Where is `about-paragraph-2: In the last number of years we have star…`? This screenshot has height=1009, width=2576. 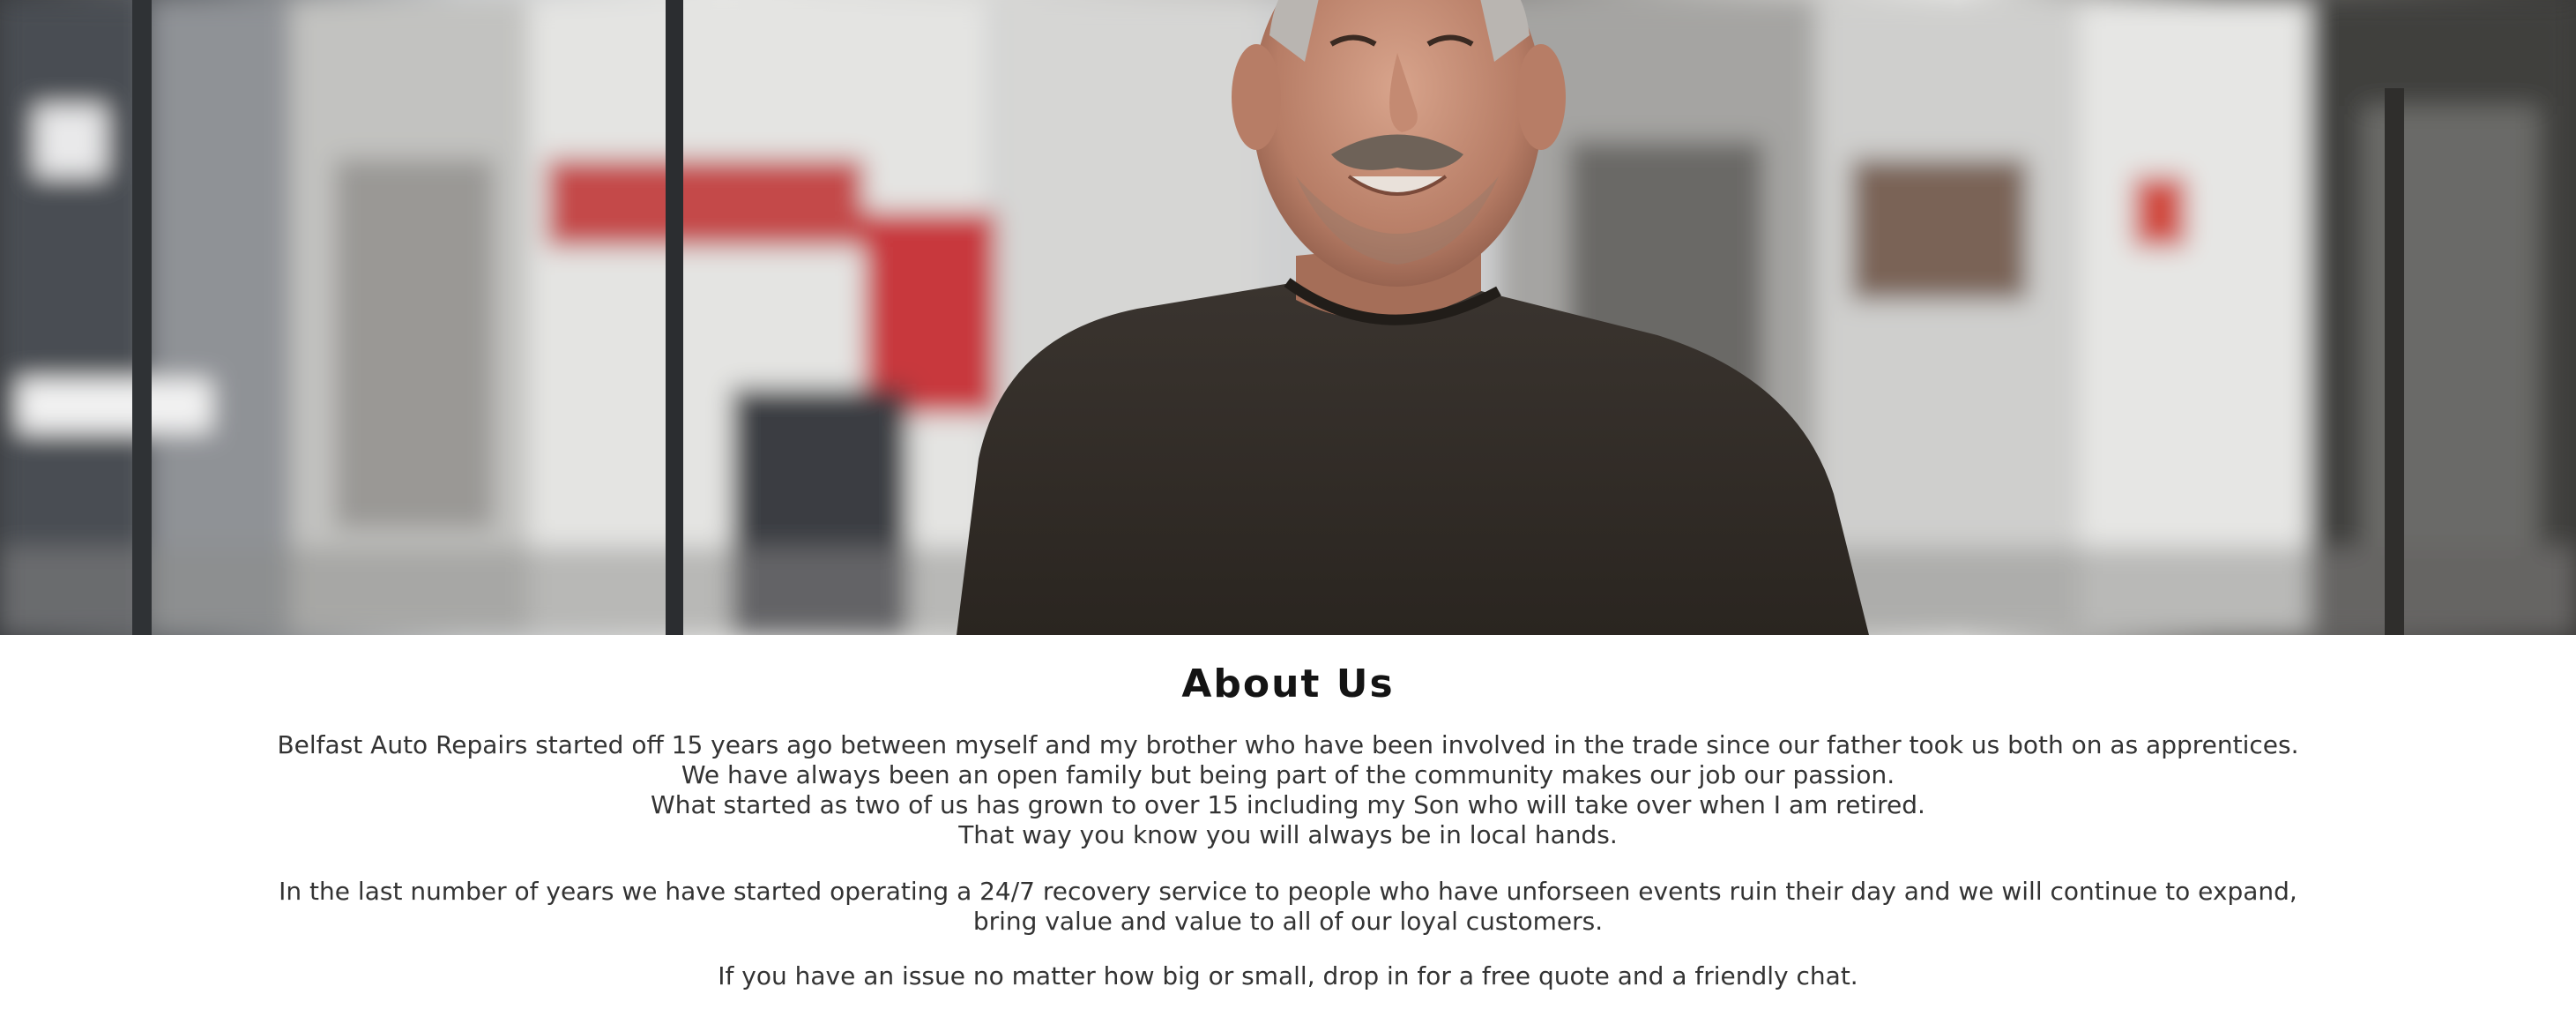 about-paragraph-2: In the last number of years we have star… is located at coordinates (1288, 907).